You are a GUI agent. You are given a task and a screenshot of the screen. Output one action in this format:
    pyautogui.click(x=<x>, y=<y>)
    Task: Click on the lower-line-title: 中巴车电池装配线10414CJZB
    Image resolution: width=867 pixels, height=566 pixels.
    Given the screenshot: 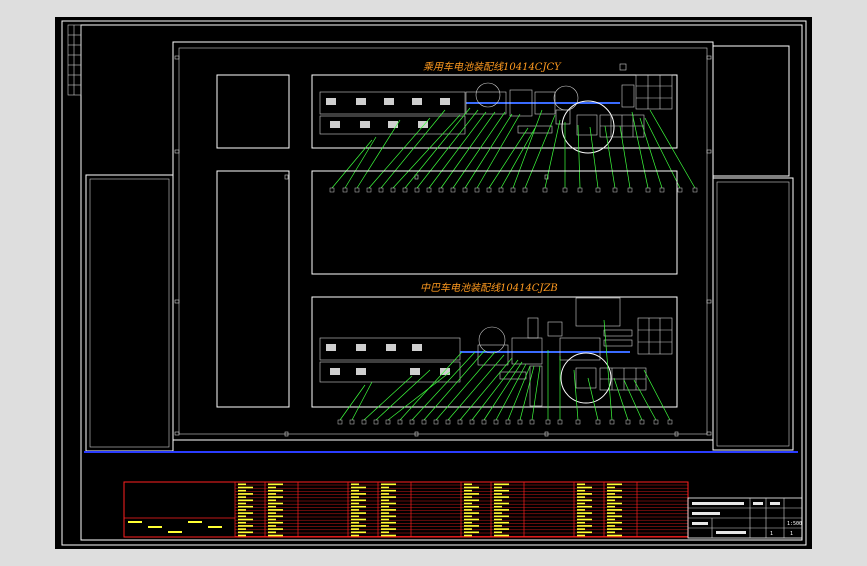 What is the action you would take?
    pyautogui.click(x=489, y=288)
    